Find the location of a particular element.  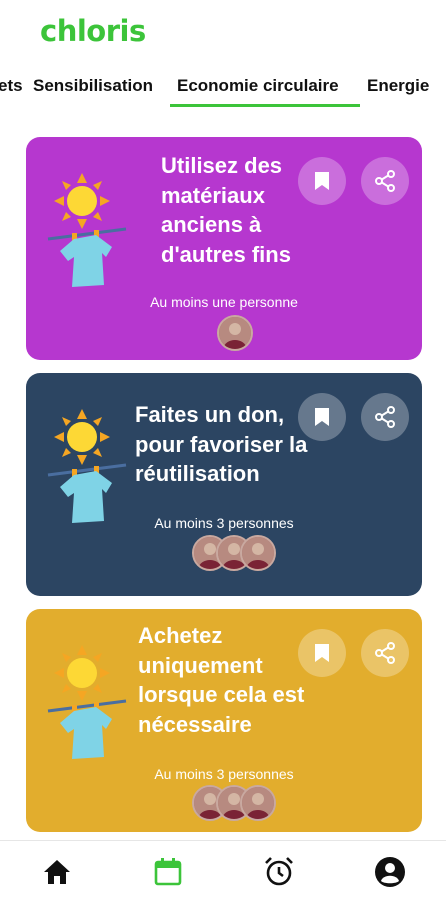

tab-economie-circulaire: Economie circulaire is located at coordinates (258, 86).